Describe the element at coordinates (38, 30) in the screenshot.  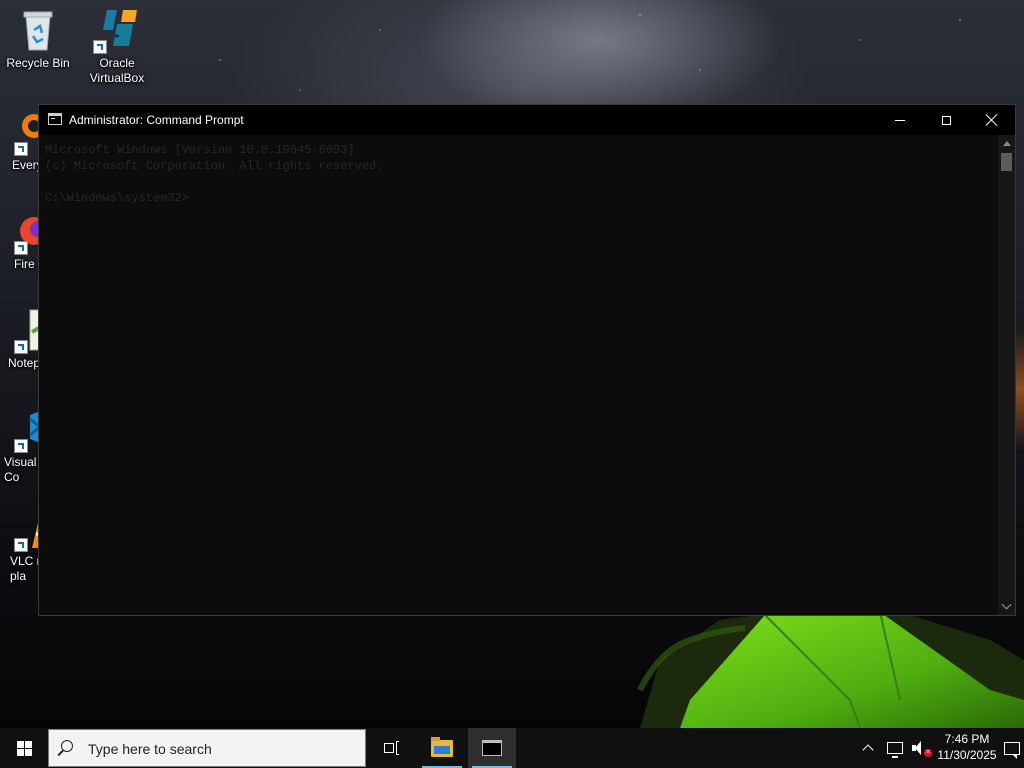
I see `recycle-bin-icon` at that location.